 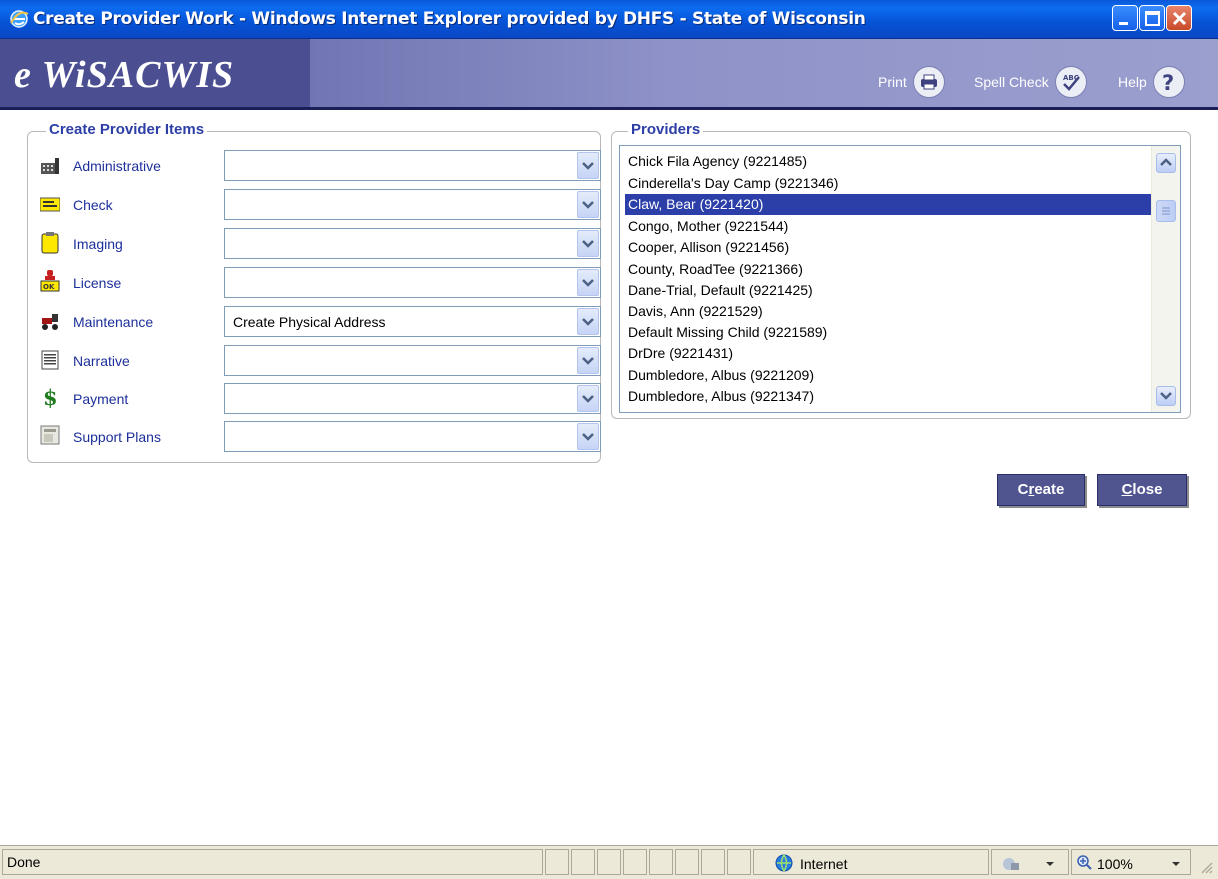 I want to click on minimize-icon, so click(x=1123, y=23).